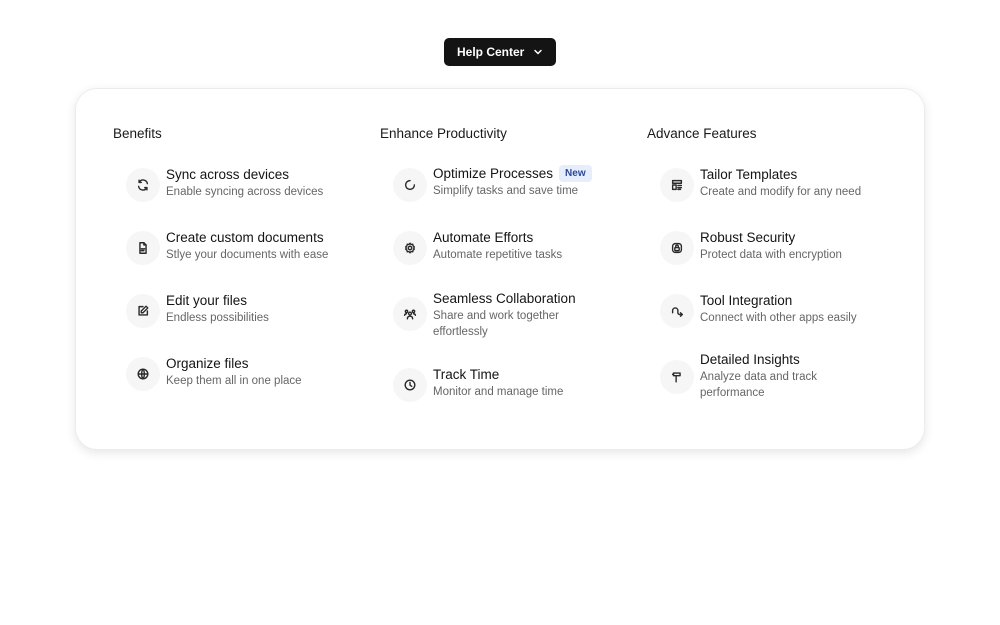 The image size is (1000, 625). Describe the element at coordinates (504, 298) in the screenshot. I see `item-title: Seamless Collaboration` at that location.